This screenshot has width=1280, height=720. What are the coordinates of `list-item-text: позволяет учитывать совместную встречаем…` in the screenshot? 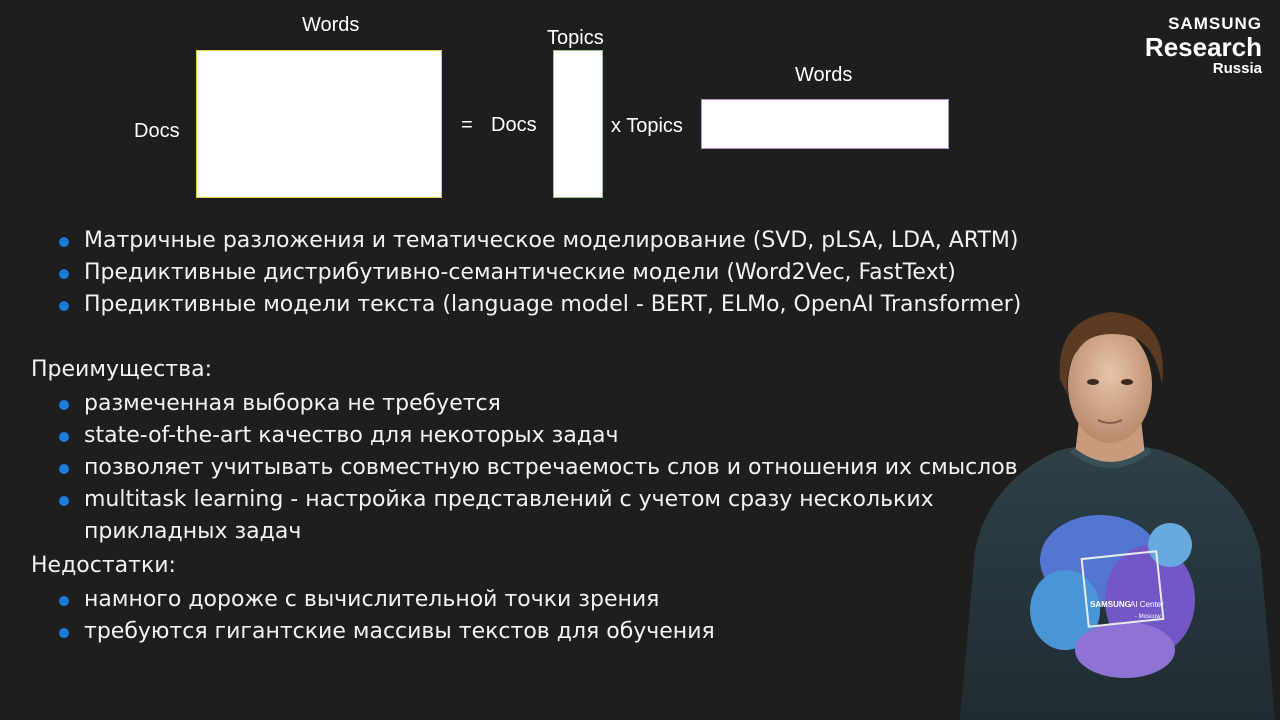 It's located at (551, 467).